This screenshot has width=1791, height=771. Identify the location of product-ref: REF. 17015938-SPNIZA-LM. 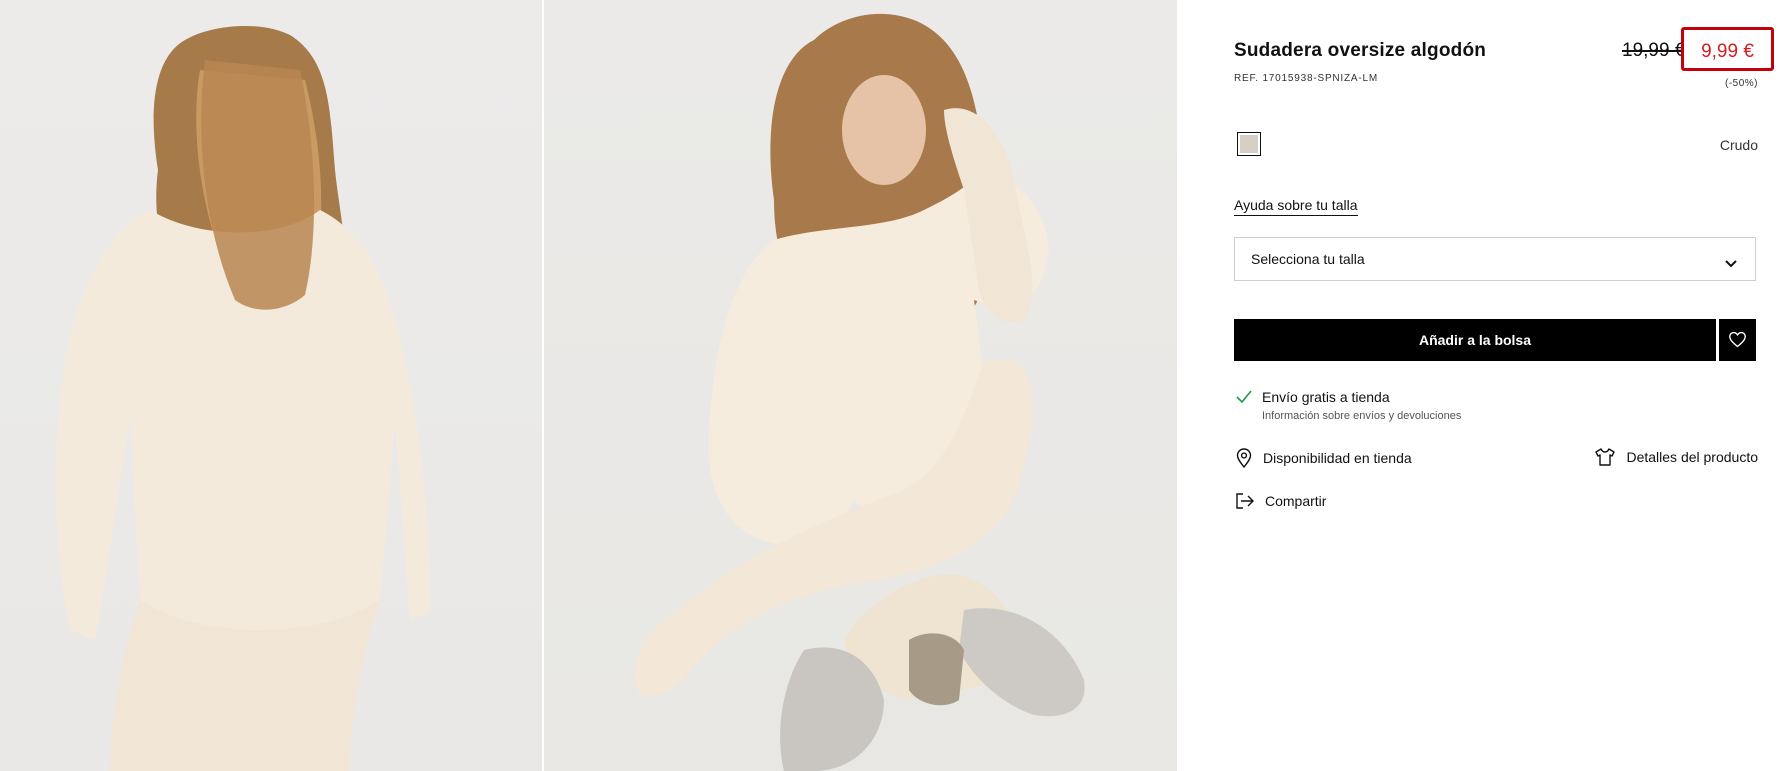
(1306, 78).